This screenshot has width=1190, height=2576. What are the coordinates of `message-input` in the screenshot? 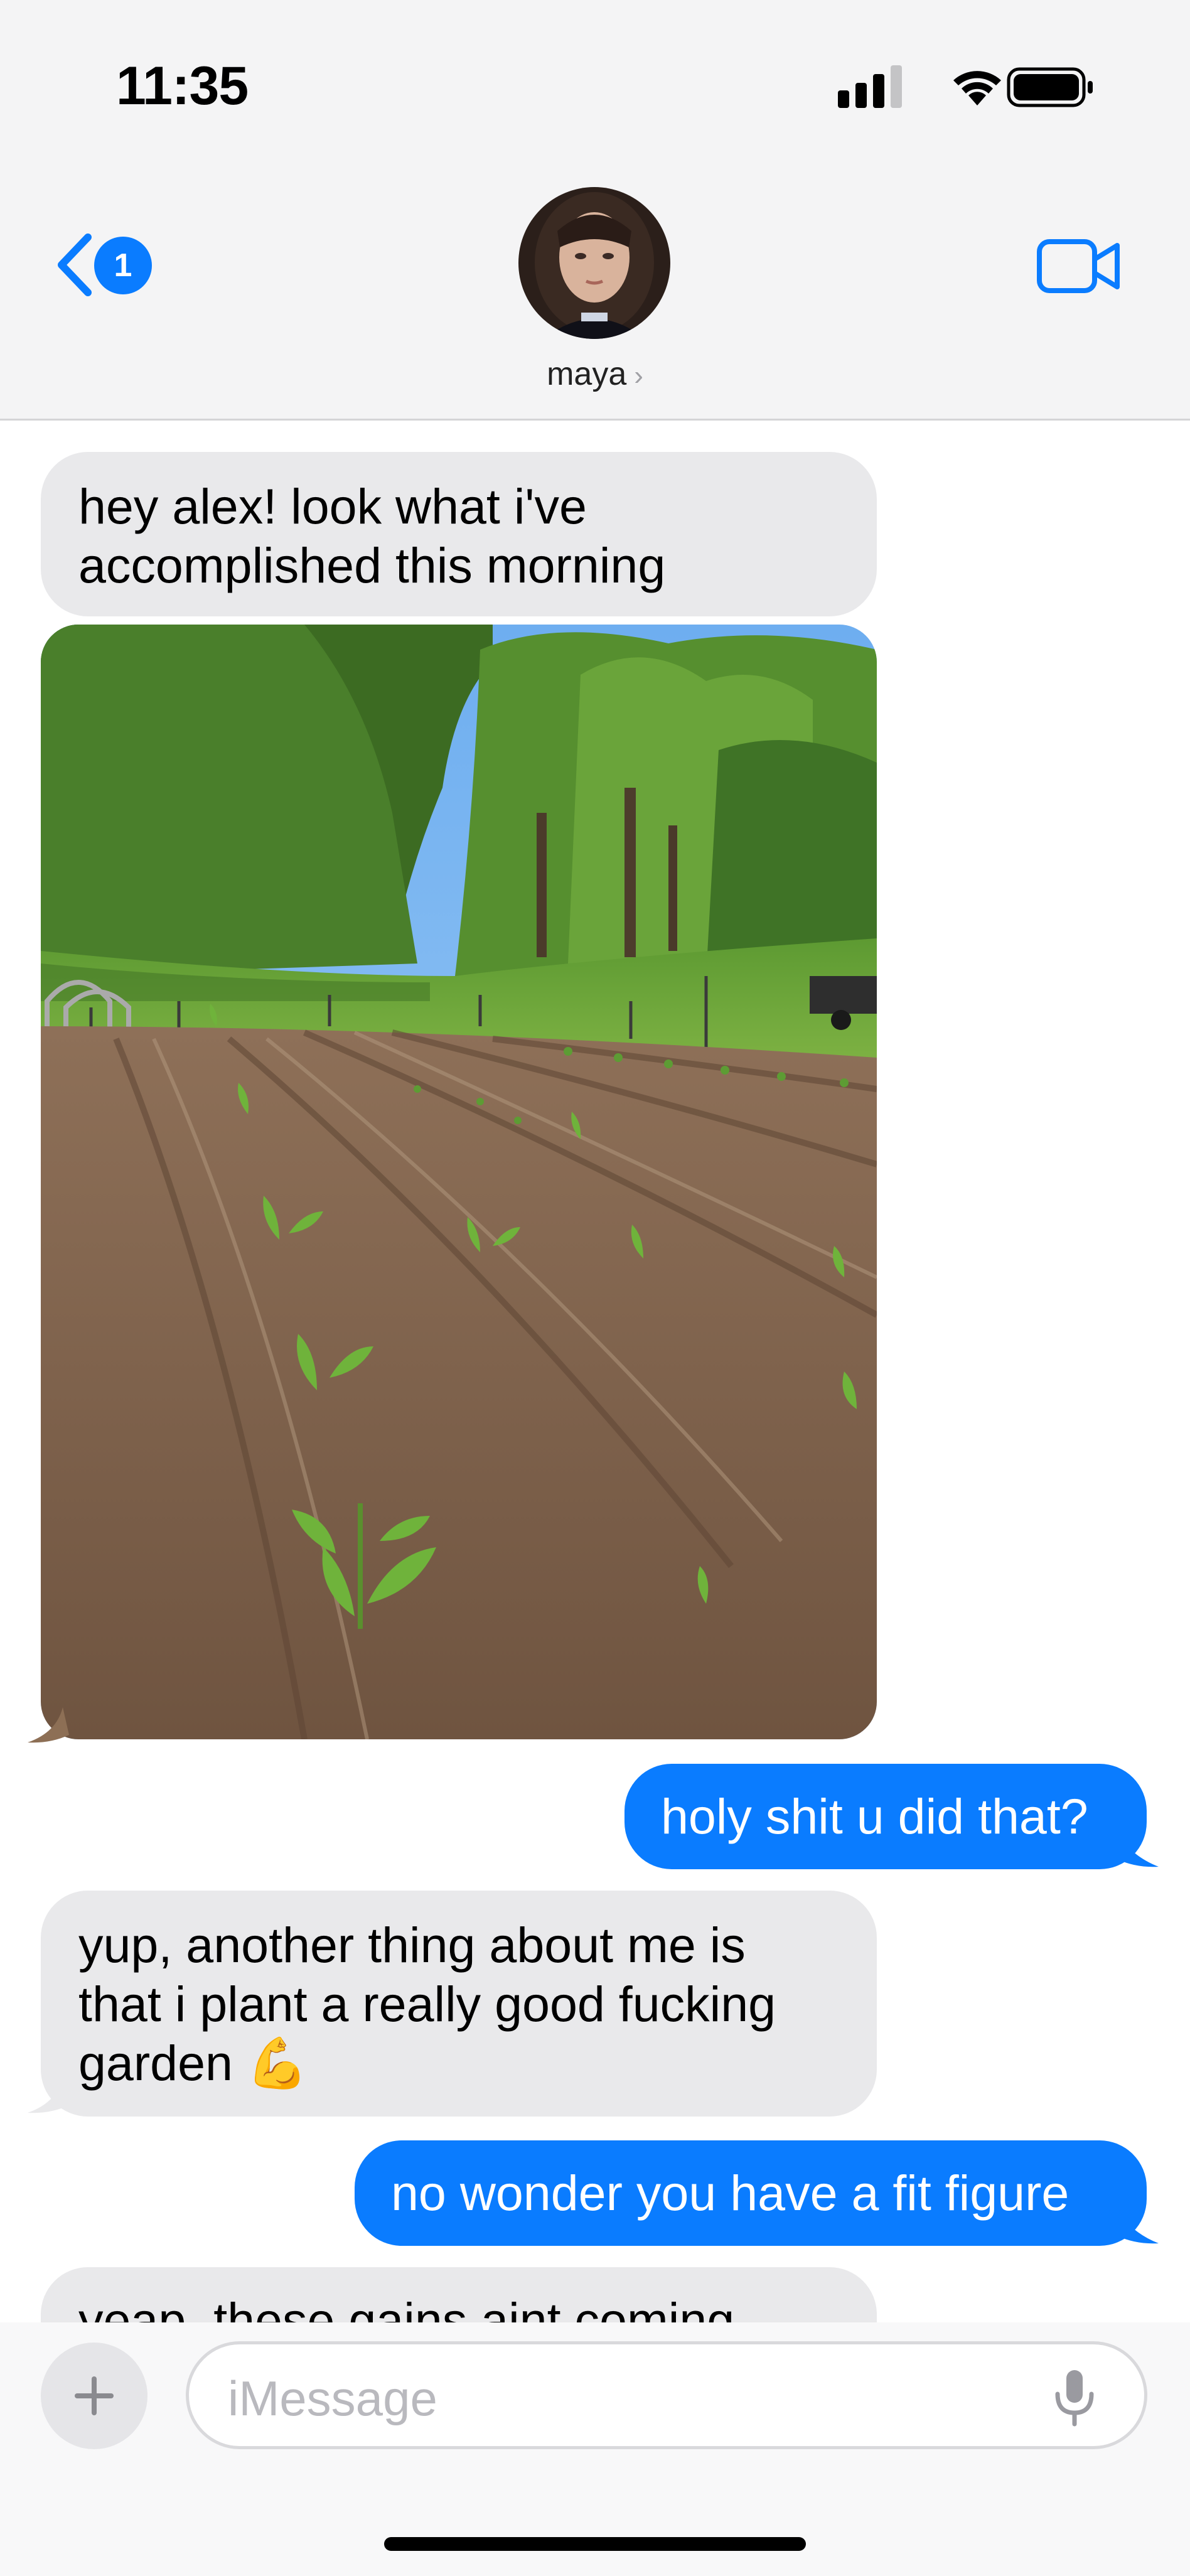 It's located at (636, 2398).